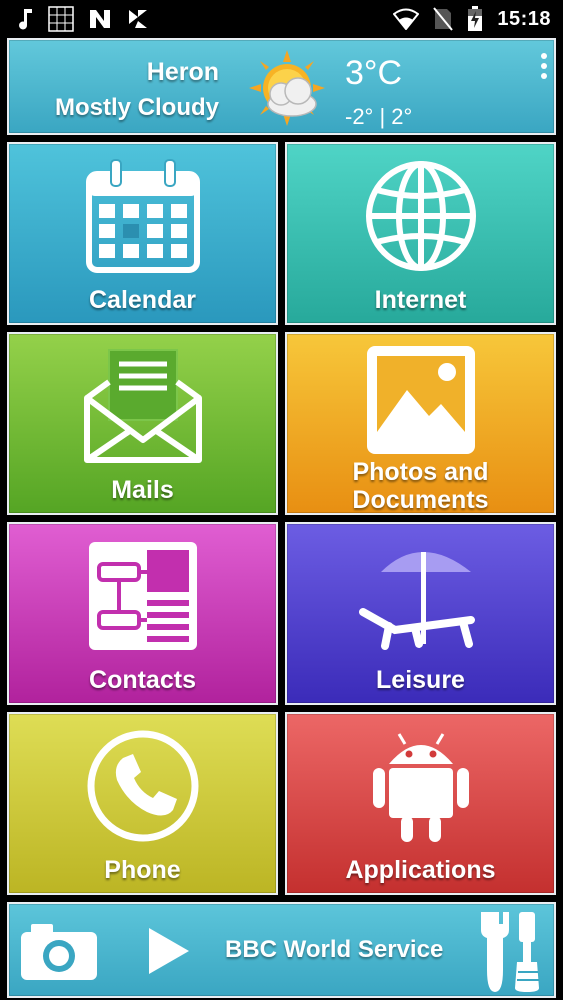  Describe the element at coordinates (379, 116) in the screenshot. I see `weather-range: -2° | 2°` at that location.